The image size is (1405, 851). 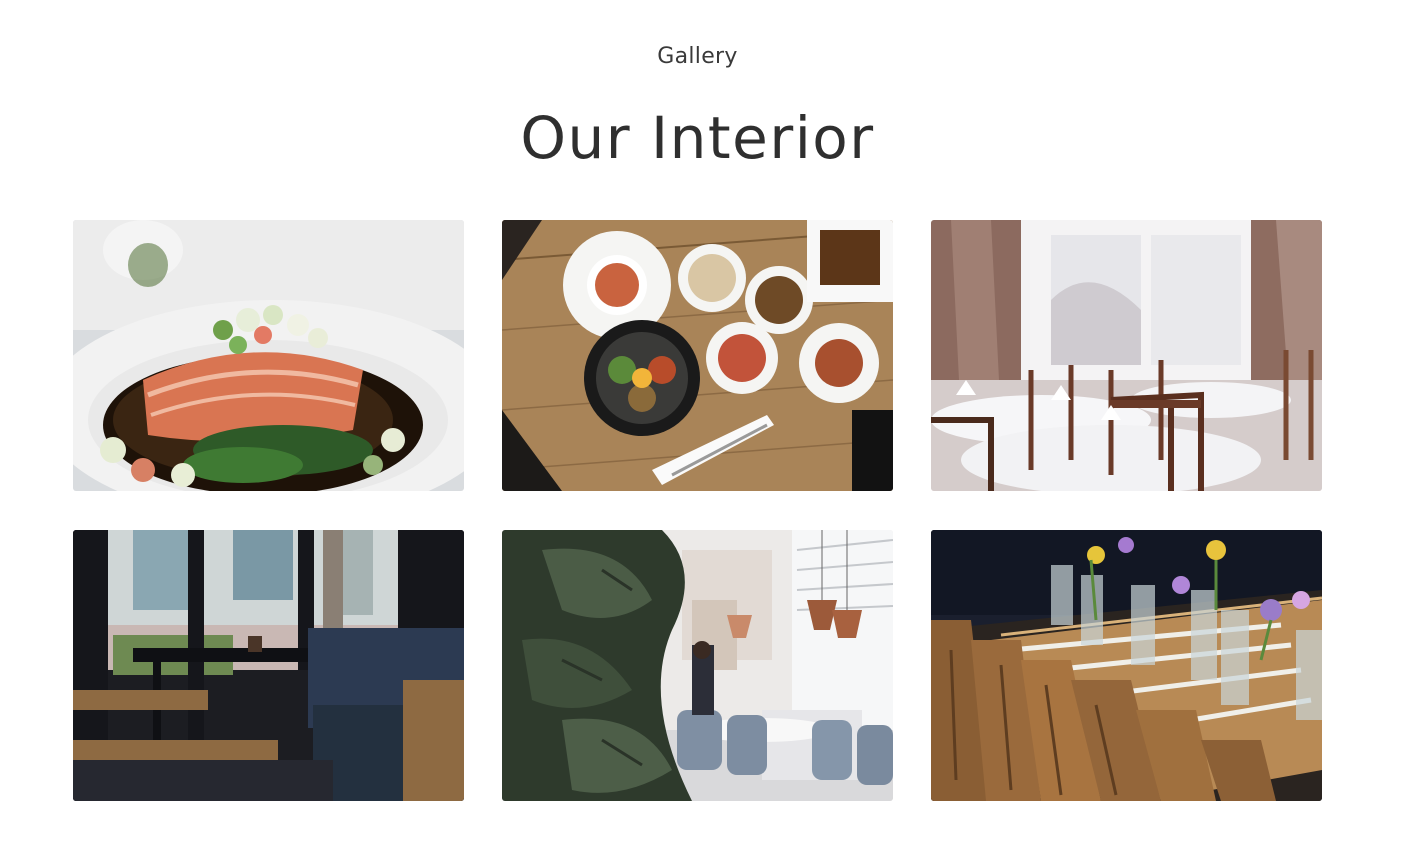 I want to click on gallery-image-korean-table, so click(x=697, y=355).